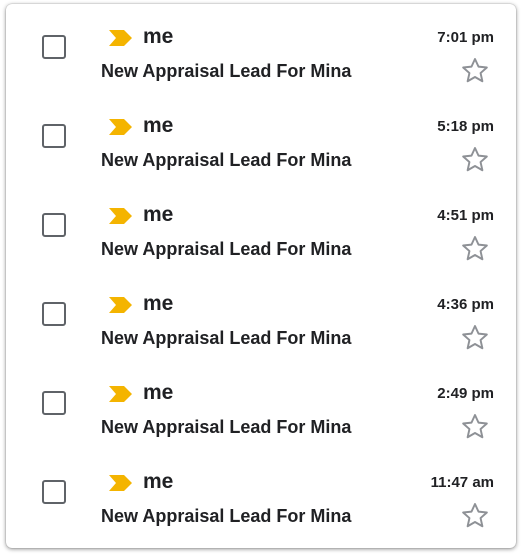  Describe the element at coordinates (465, 215) in the screenshot. I see `message-time: 4:51 pm` at that location.